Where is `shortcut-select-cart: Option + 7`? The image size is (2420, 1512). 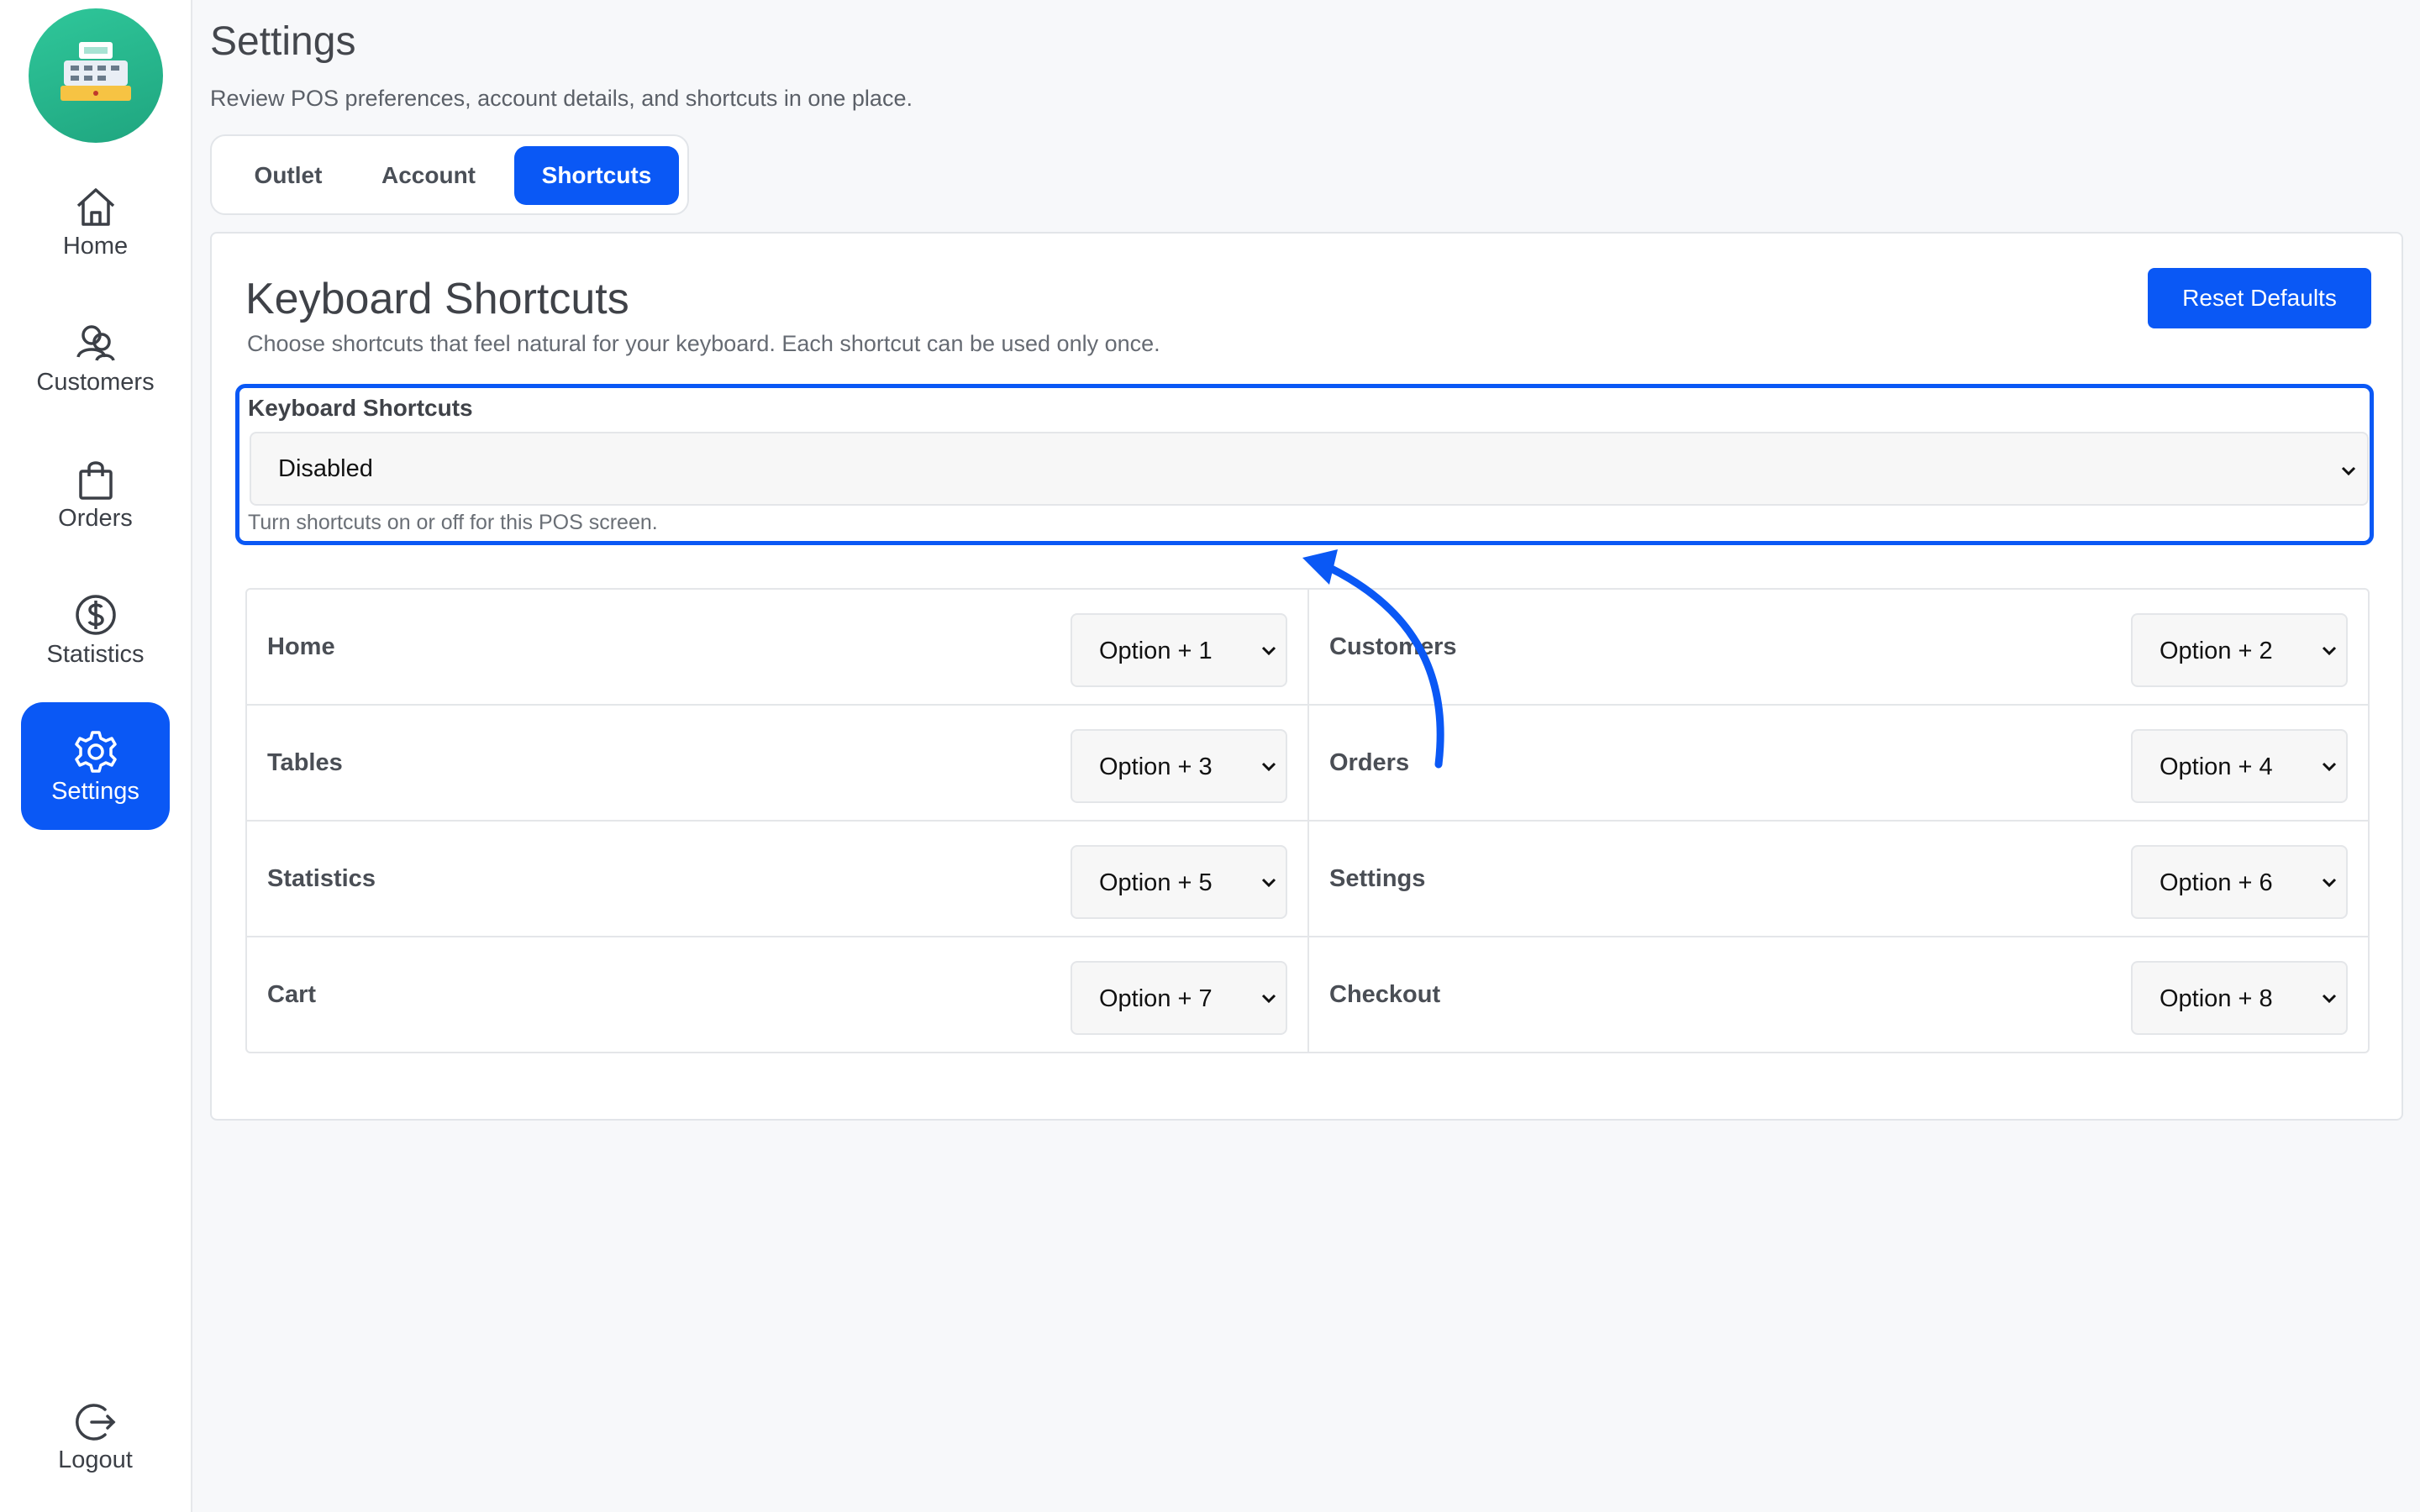 shortcut-select-cart: Option + 7 is located at coordinates (1179, 998).